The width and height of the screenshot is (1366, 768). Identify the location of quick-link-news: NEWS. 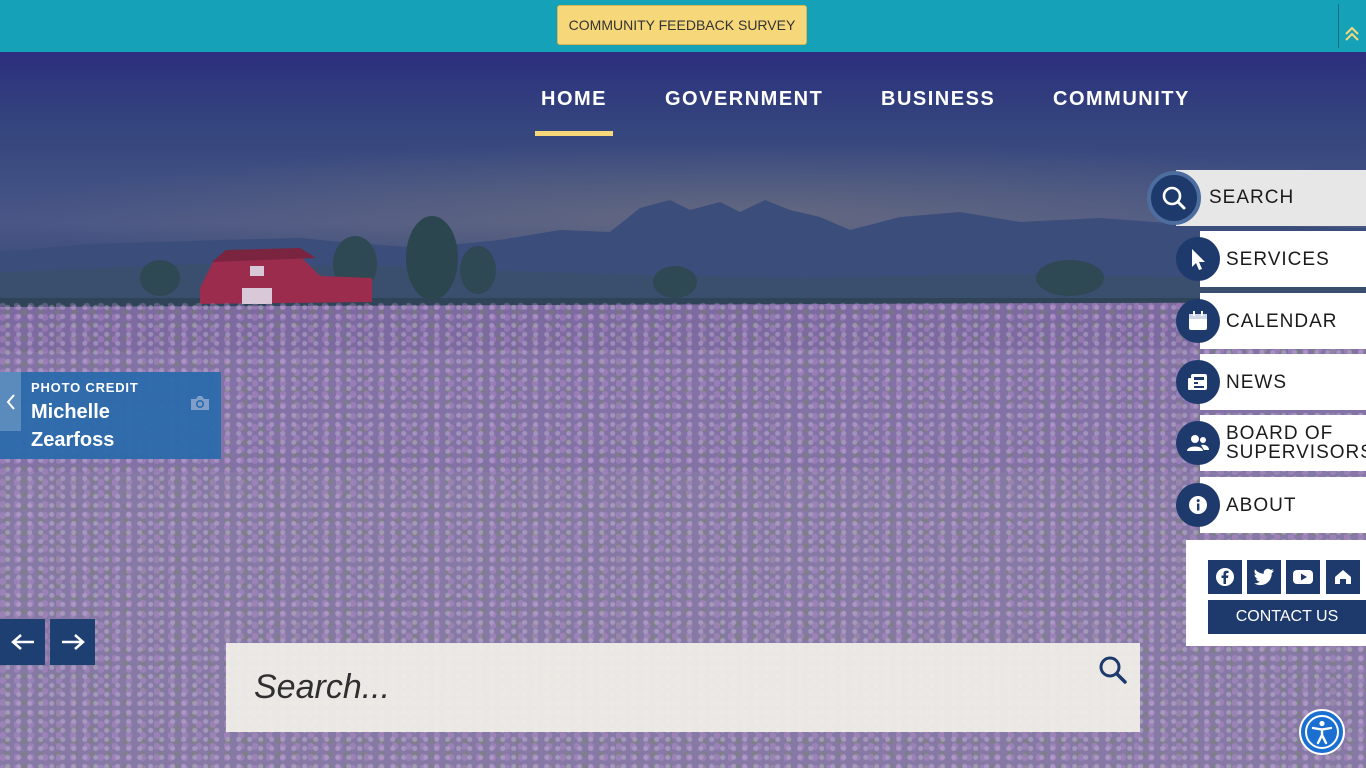
(1283, 382).